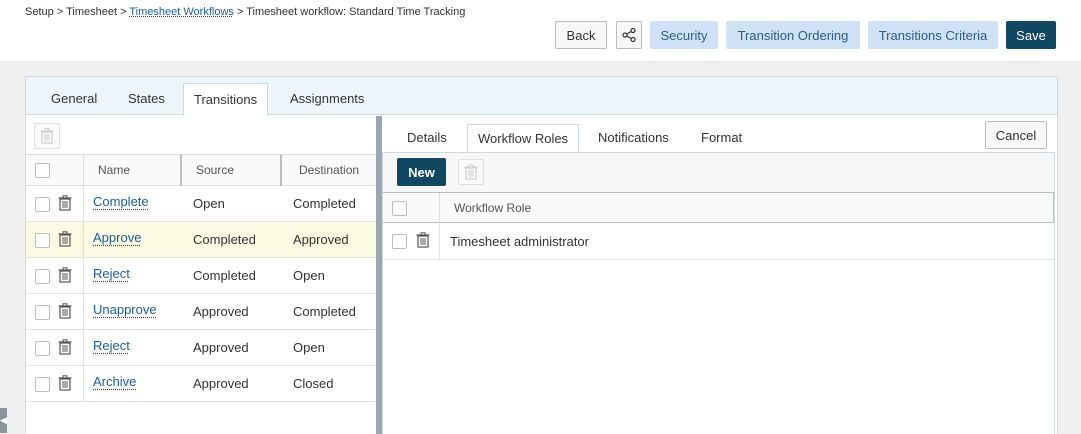 Image resolution: width=1081 pixels, height=434 pixels. Describe the element at coordinates (114, 384) in the screenshot. I see `transition-name-link: Archive` at that location.